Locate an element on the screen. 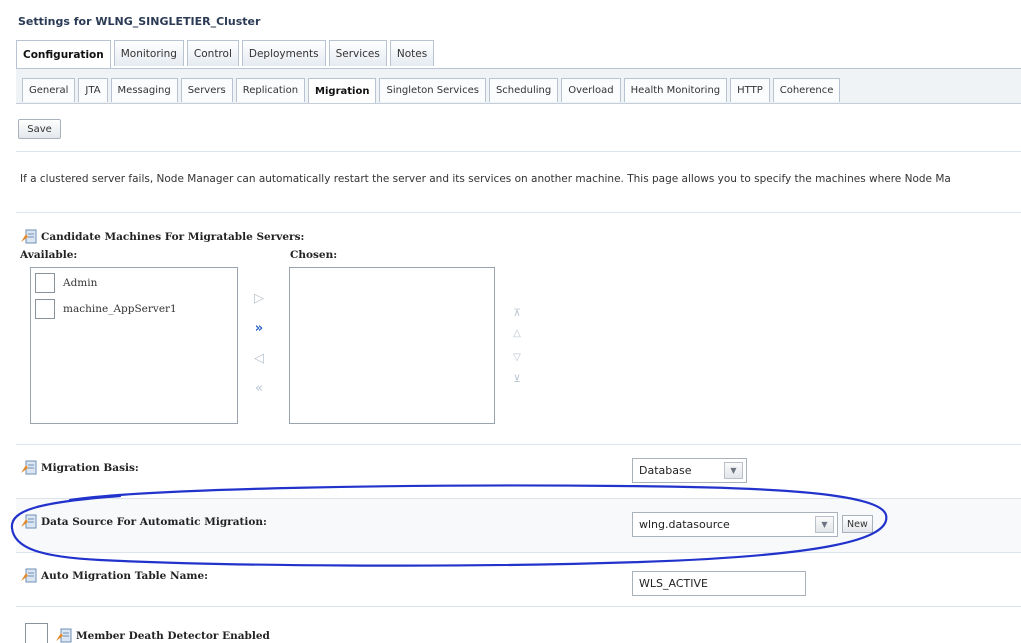 The image size is (1021, 643). subtab-overload: Overload is located at coordinates (591, 90).